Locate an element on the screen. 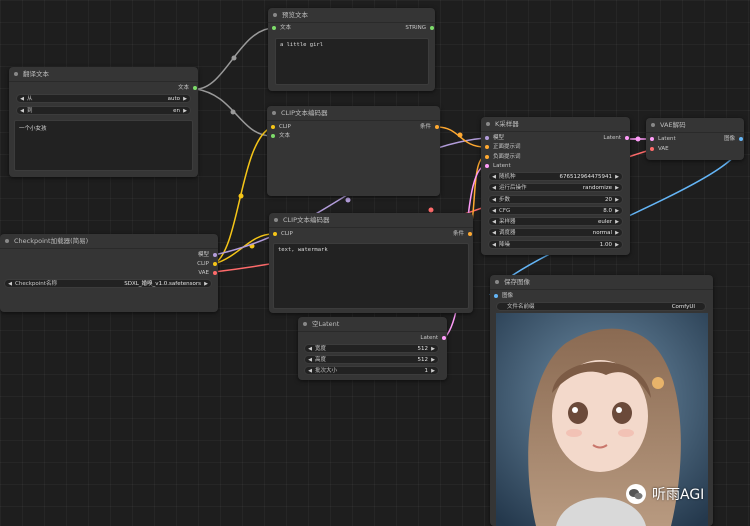  denoise-widget: ◀ 降噪 1.00 ▶ is located at coordinates (555, 244).